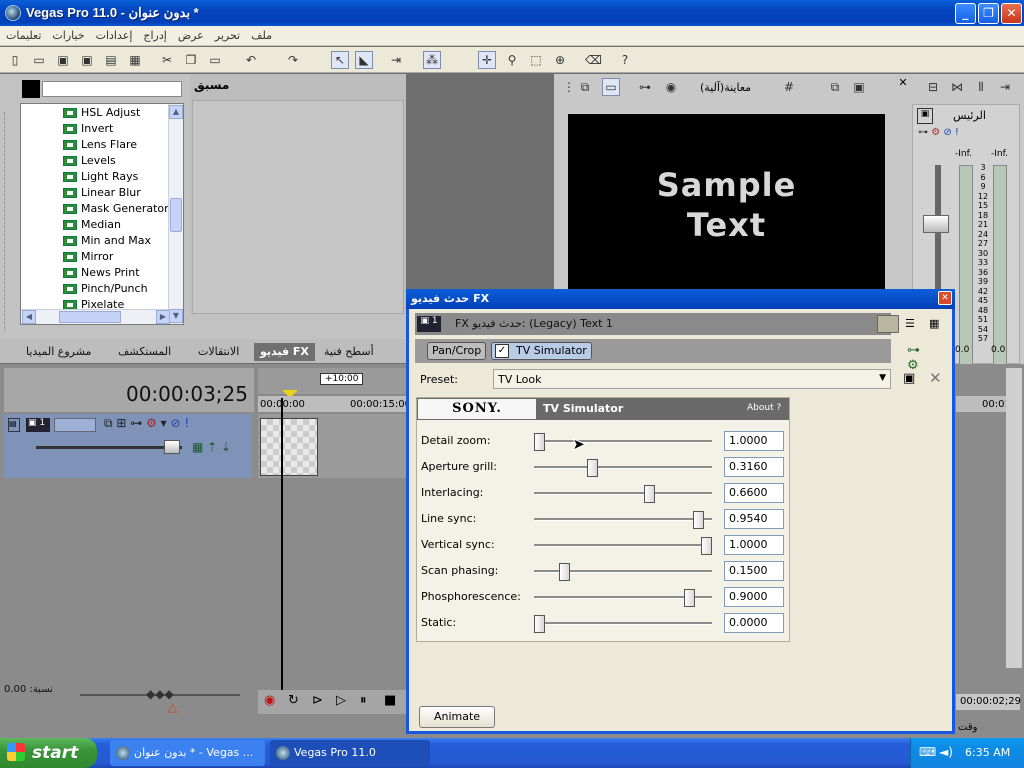  Describe the element at coordinates (191, 35) in the screenshot. I see `menu-view: عرض` at that location.